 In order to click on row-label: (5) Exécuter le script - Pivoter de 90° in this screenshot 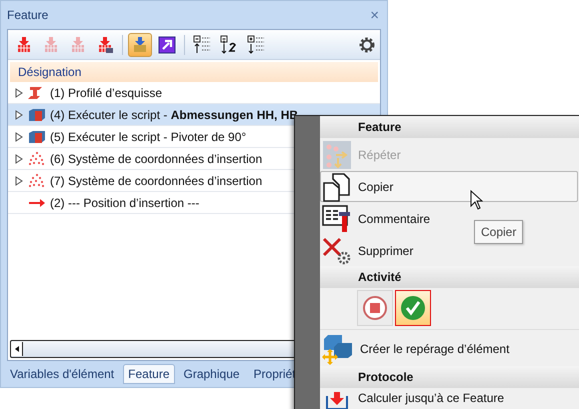, I will do `click(148, 137)`.